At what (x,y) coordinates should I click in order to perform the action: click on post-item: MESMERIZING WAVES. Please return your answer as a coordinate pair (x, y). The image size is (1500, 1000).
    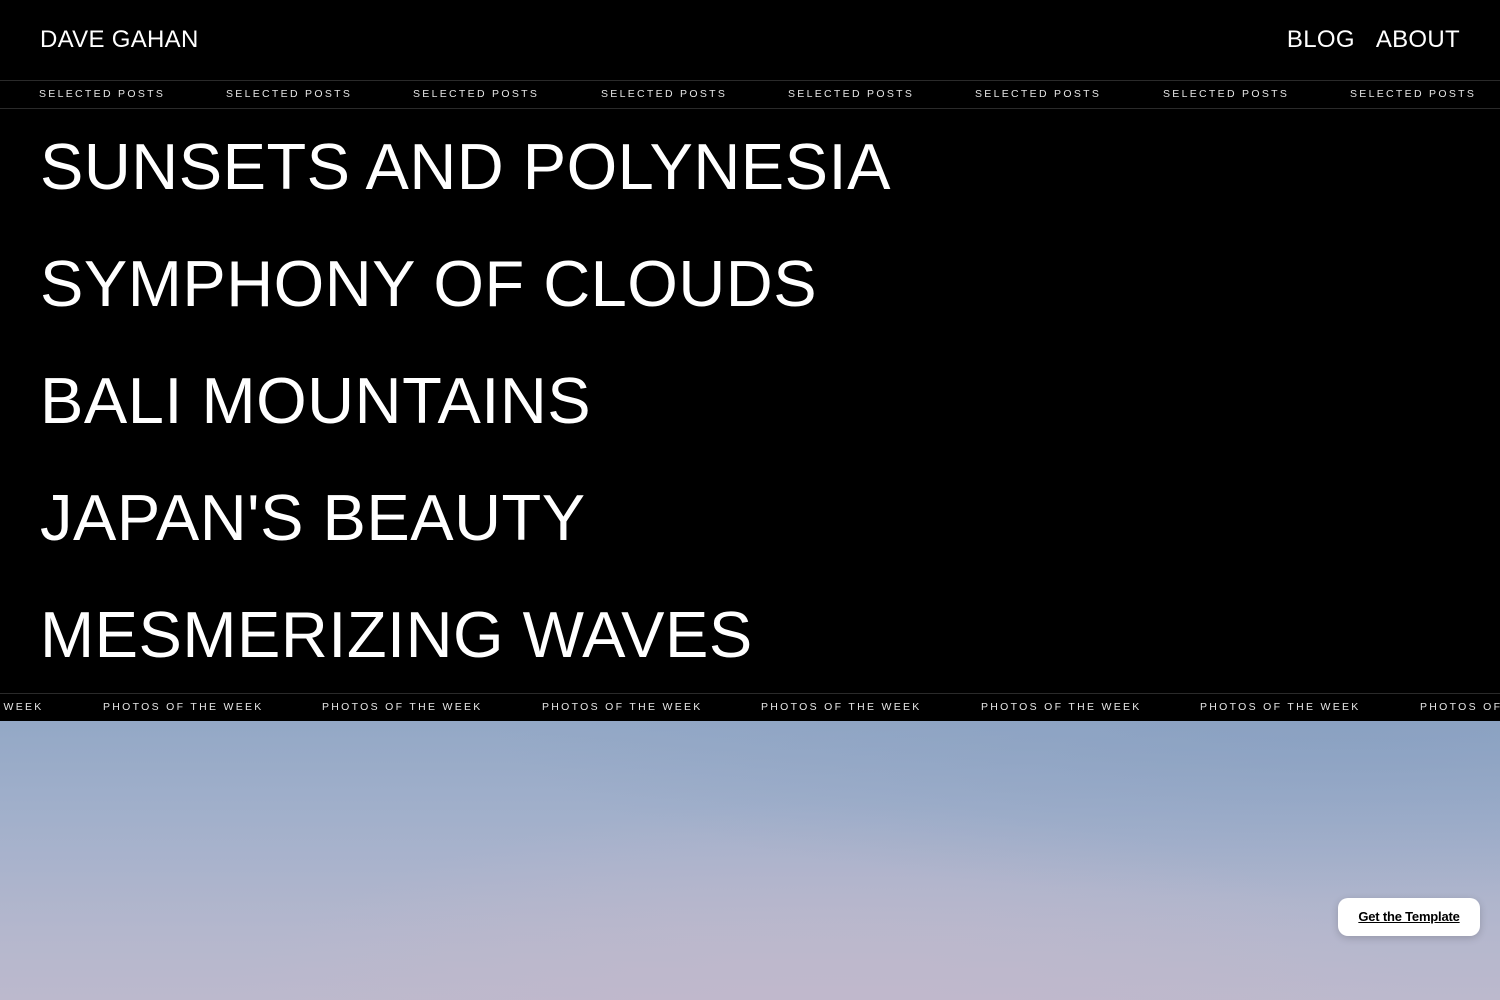
    Looking at the image, I should click on (465, 634).